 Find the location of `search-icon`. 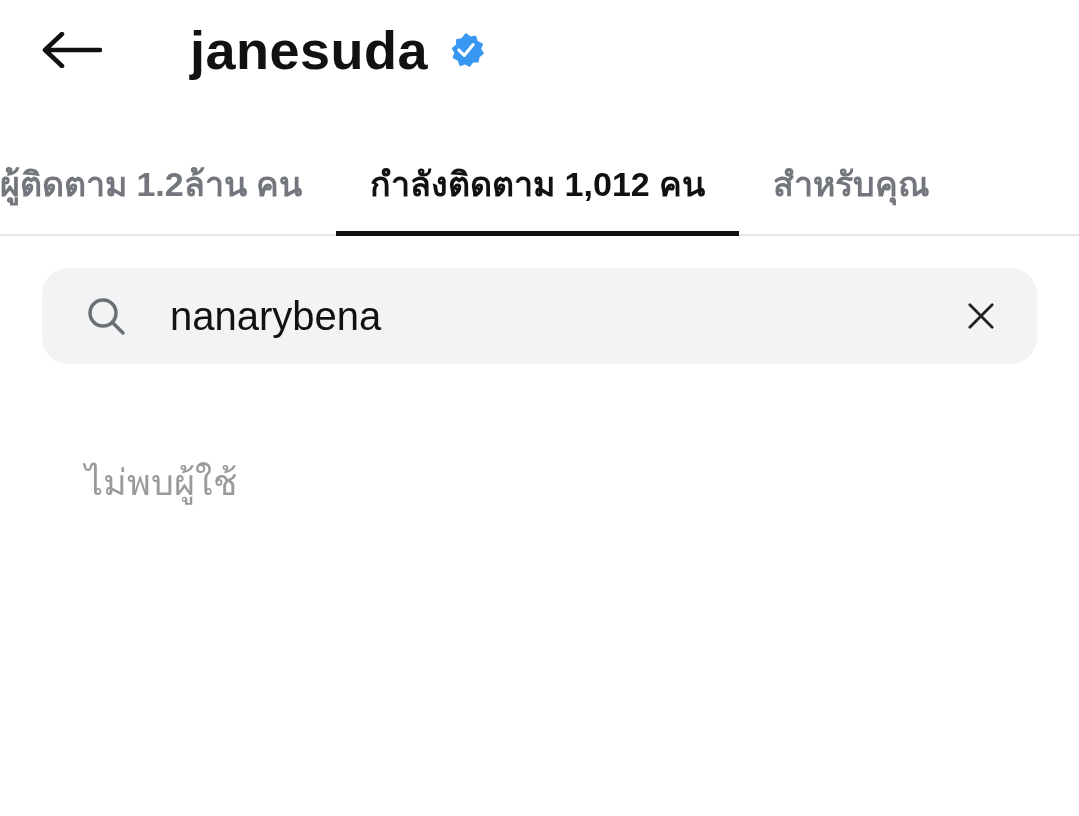

search-icon is located at coordinates (106, 316).